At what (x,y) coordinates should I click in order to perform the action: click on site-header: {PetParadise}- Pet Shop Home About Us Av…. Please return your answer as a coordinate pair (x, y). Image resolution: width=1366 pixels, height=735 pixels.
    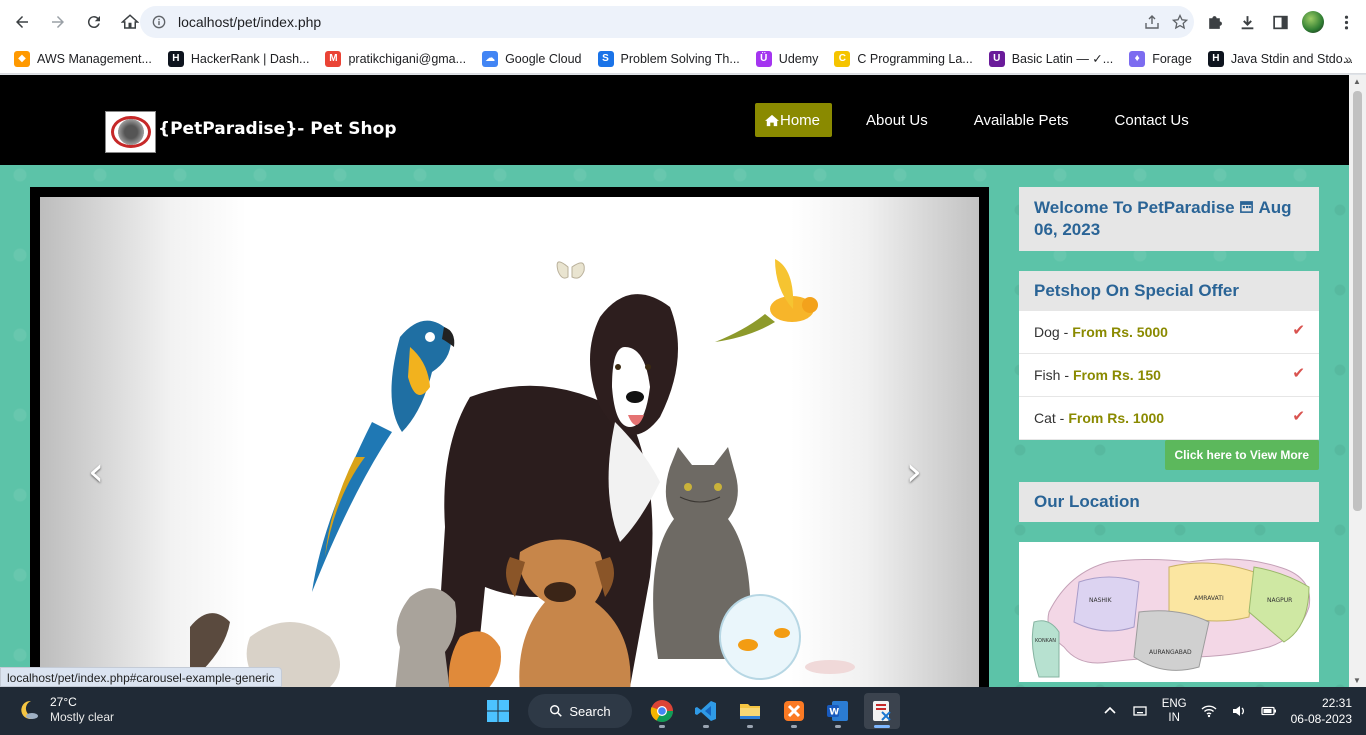
    Looking at the image, I should click on (674, 120).